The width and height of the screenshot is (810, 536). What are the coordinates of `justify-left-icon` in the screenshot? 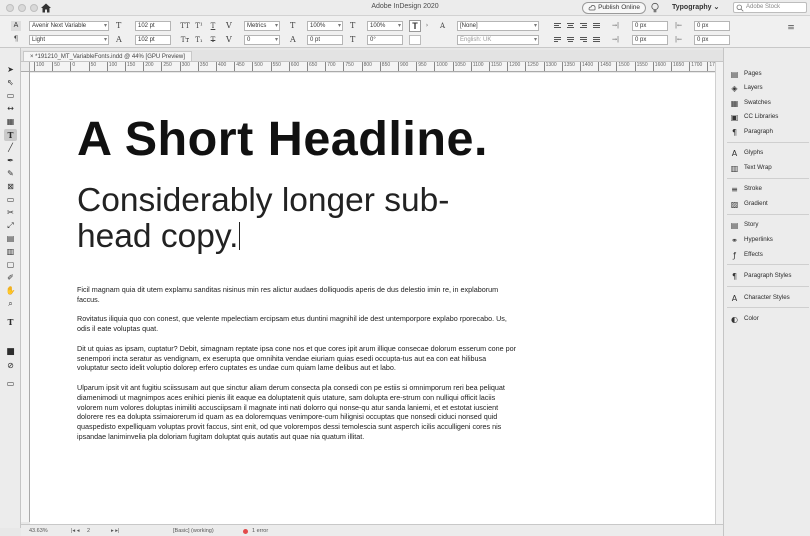 It's located at (557, 40).